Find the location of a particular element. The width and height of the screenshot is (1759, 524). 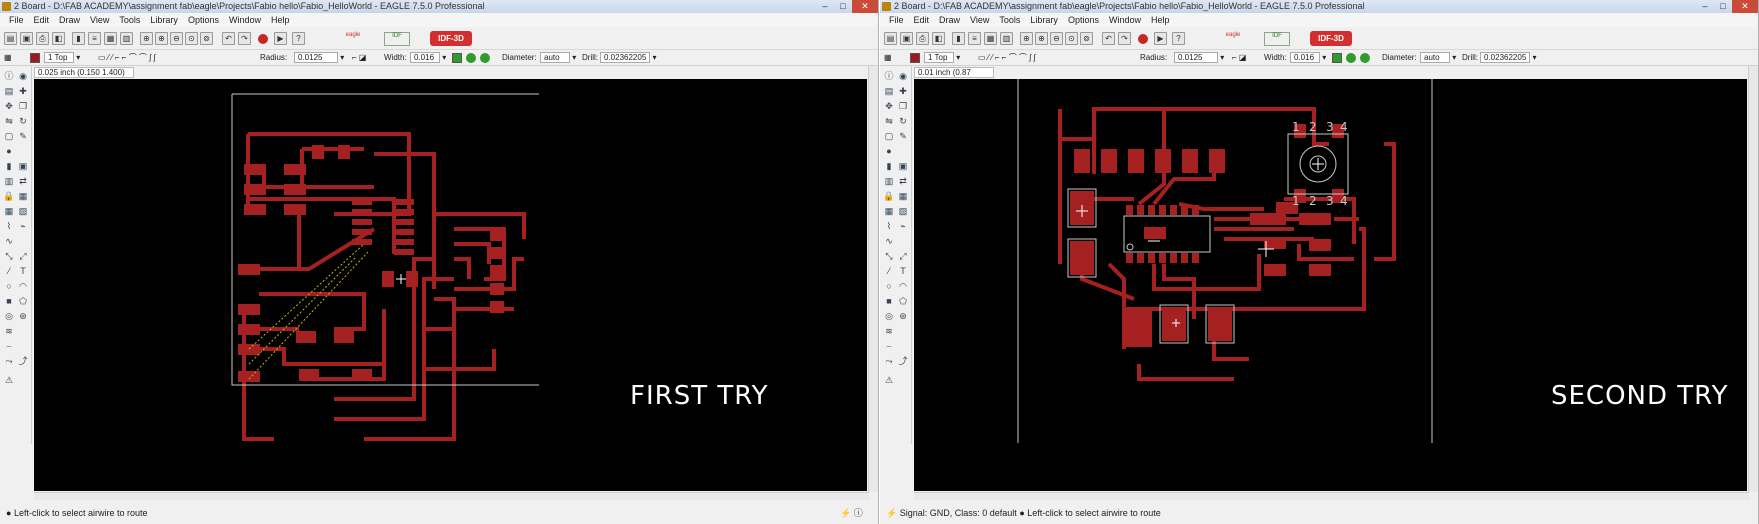

route-icon: ⤡ is located at coordinates (889, 256).